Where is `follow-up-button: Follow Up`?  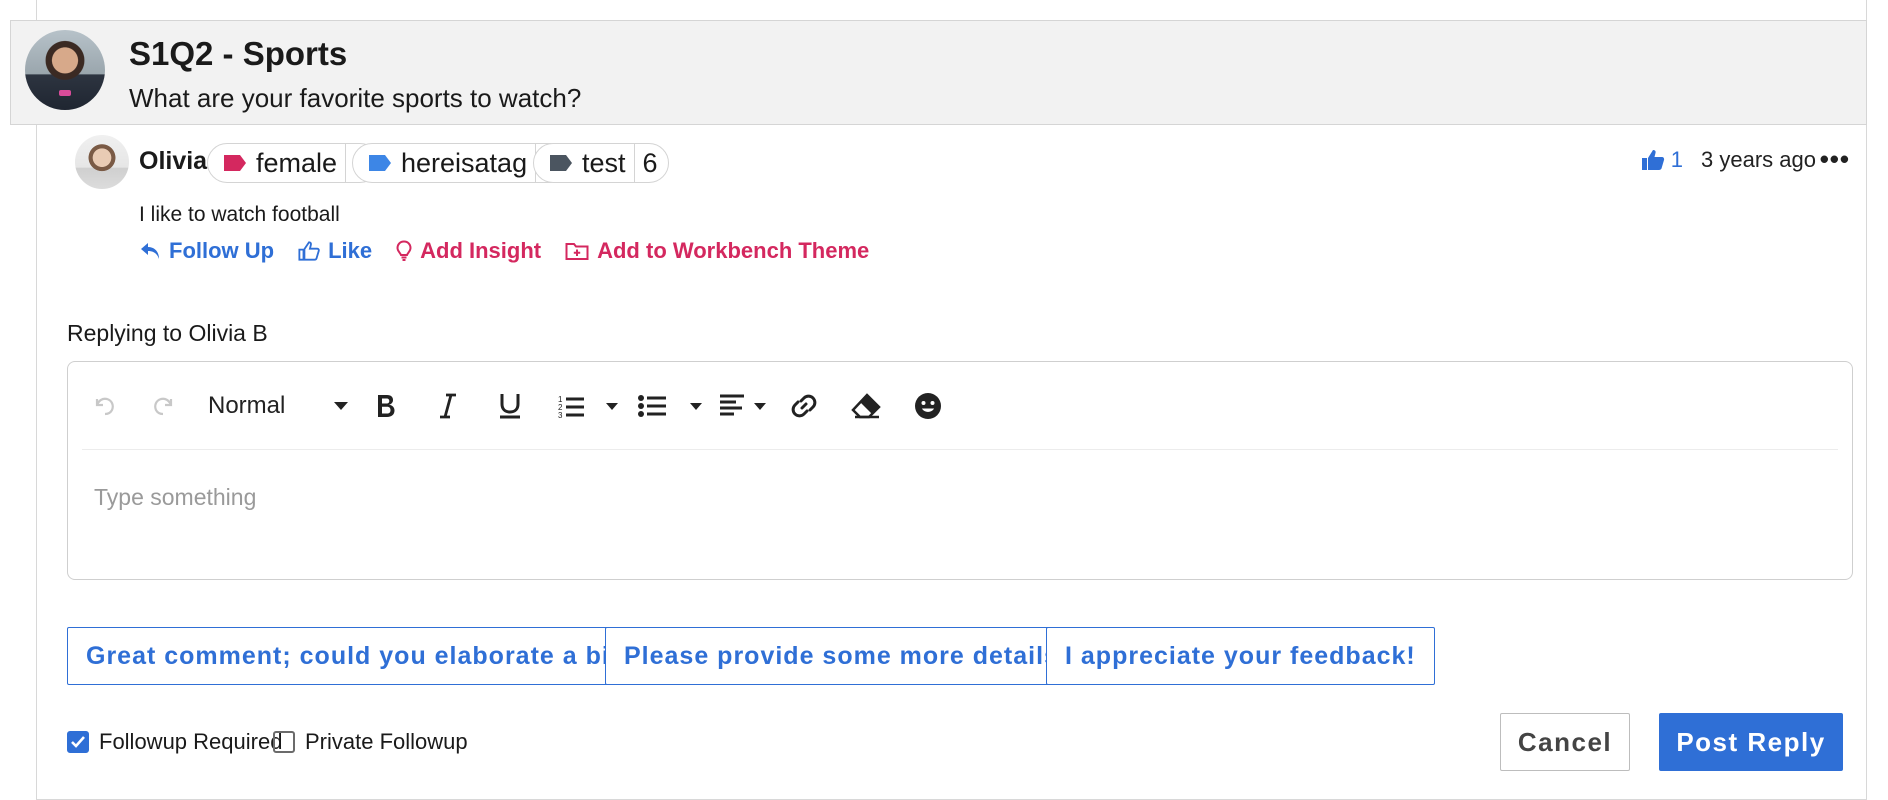
follow-up-button: Follow Up is located at coordinates (206, 251).